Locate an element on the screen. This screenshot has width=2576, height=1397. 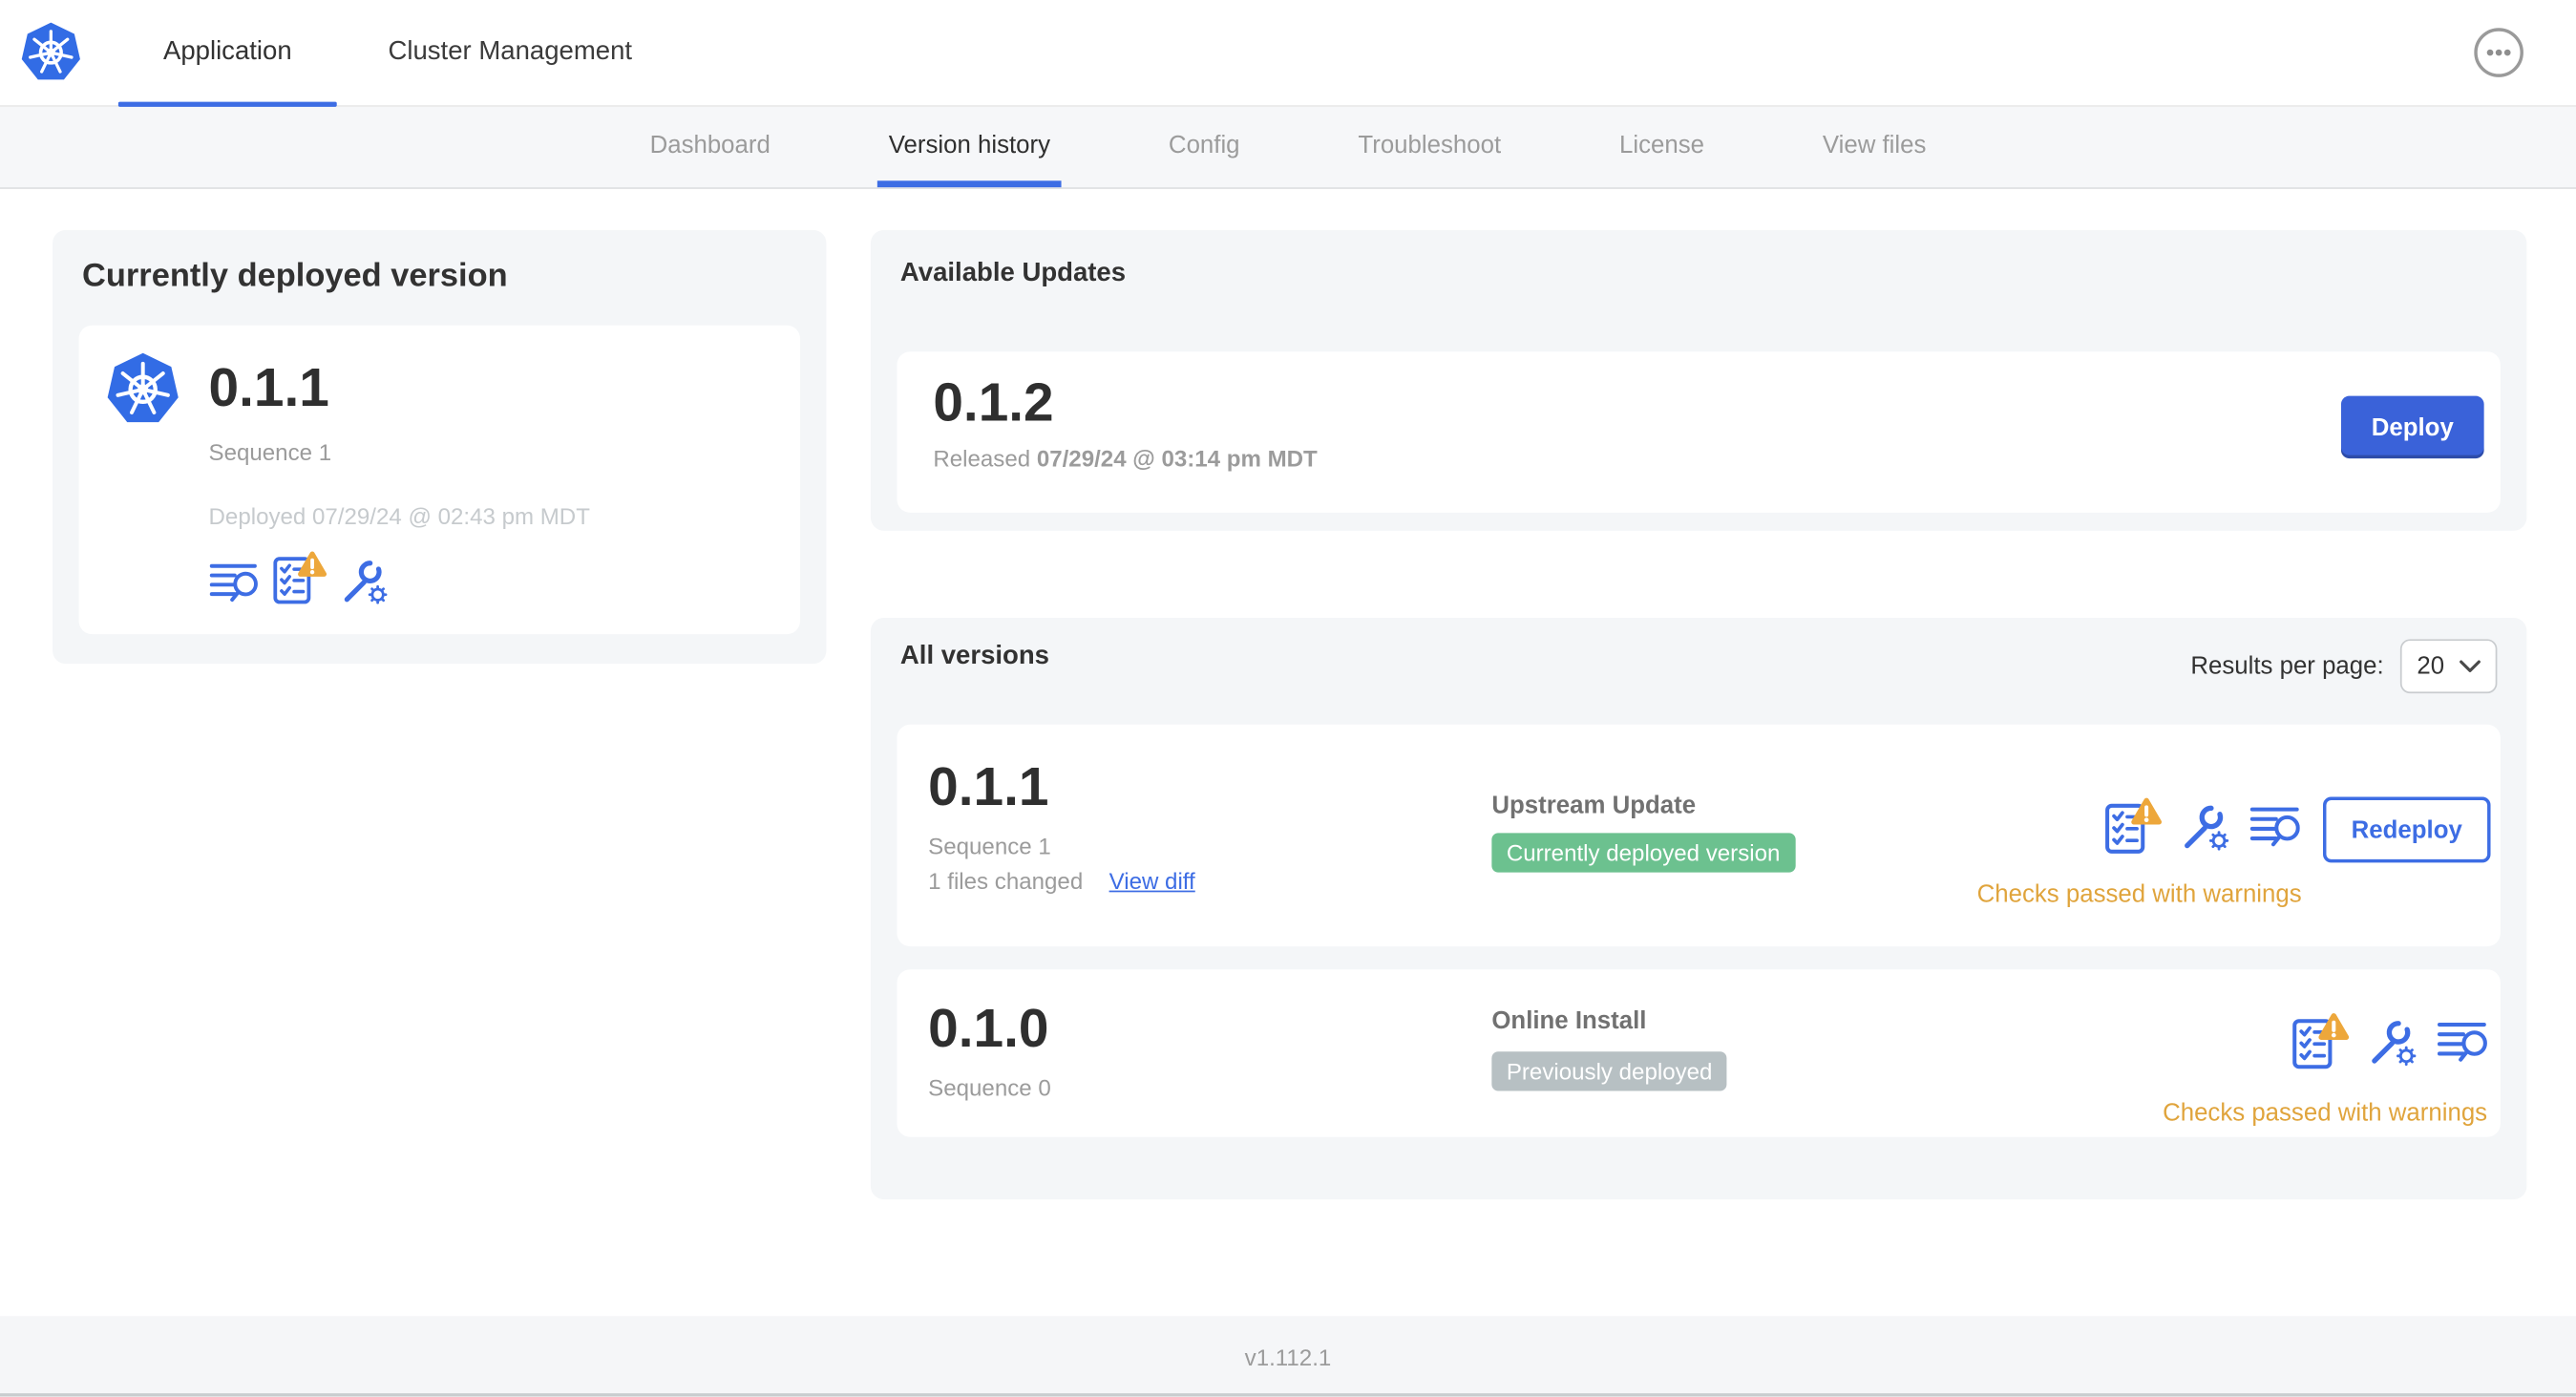
all-versions-title: All versions is located at coordinates (974, 656).